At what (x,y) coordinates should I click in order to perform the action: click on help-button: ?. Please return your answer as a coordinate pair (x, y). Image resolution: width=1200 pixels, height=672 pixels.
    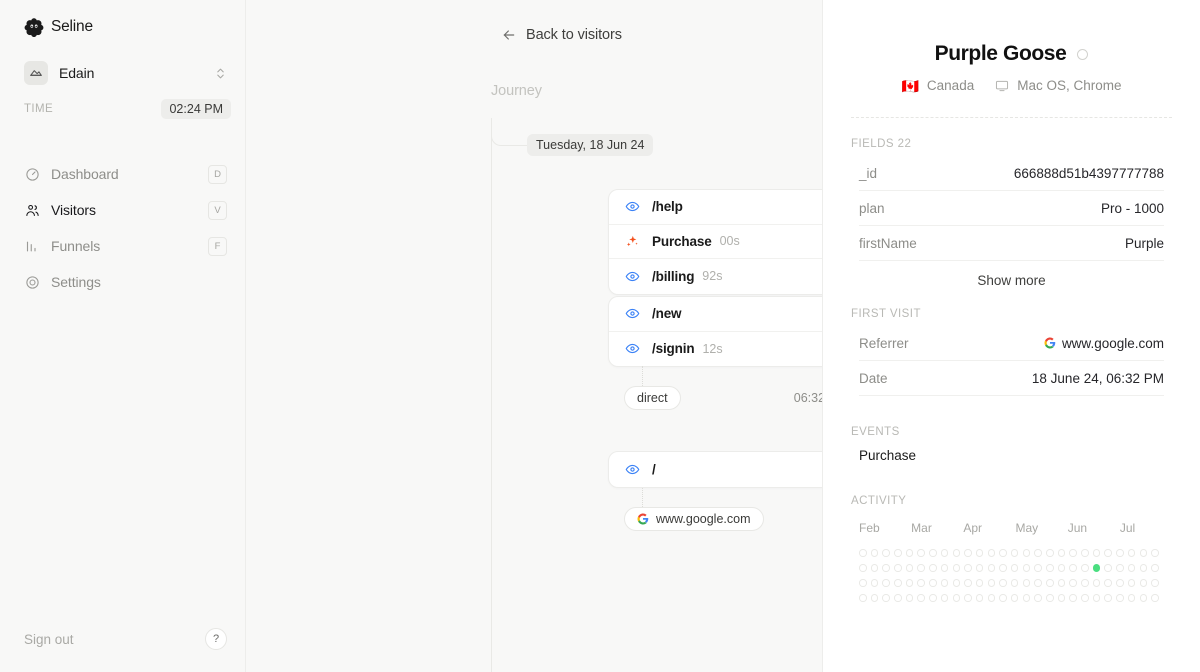
    Looking at the image, I should click on (216, 639).